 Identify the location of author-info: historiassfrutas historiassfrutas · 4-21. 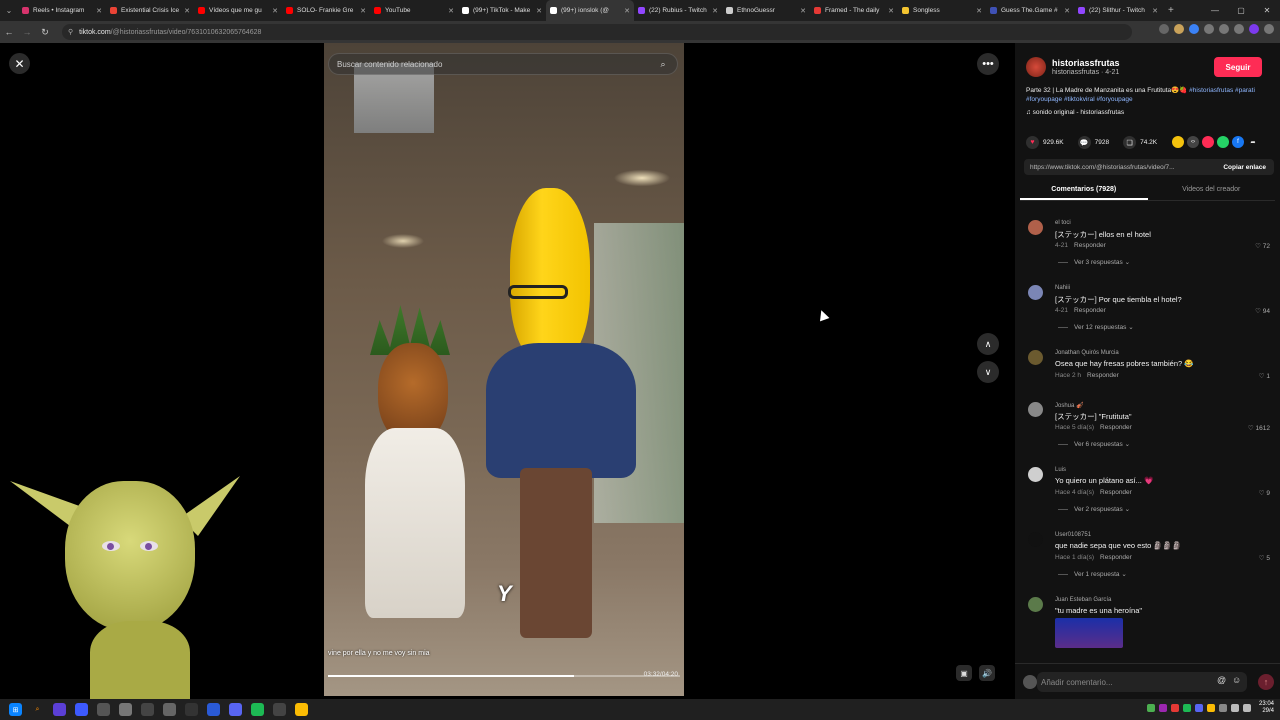
(1073, 67).